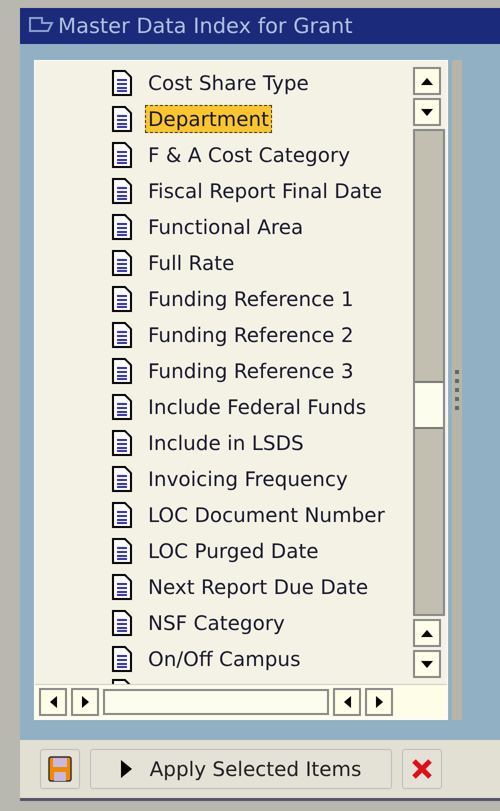 The height and width of the screenshot is (811, 500). What do you see at coordinates (205, 26) in the screenshot?
I see `window-title: Master Data Index for Grant` at bounding box center [205, 26].